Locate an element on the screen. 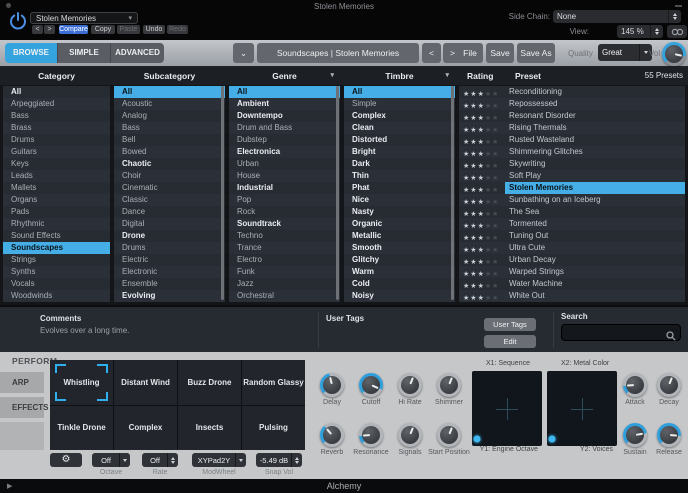 The width and height of the screenshot is (688, 493). genre-item: Downtempo is located at coordinates (284, 116).